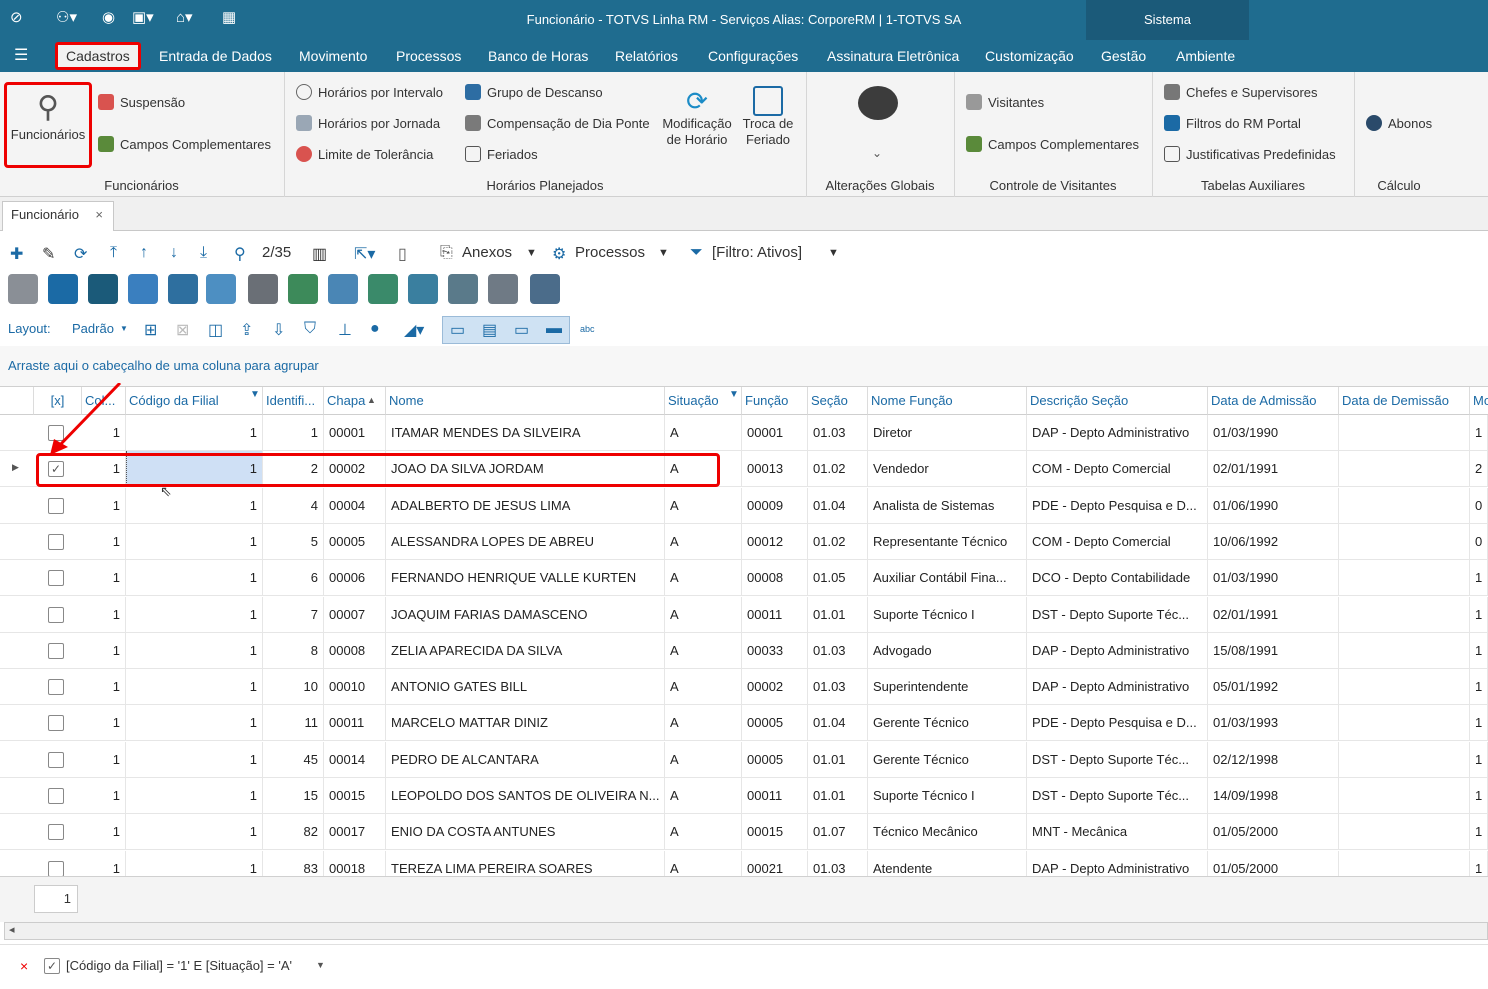 The width and height of the screenshot is (1488, 989). I want to click on filter-ativos-button: [Filtro: Ativos], so click(757, 252).